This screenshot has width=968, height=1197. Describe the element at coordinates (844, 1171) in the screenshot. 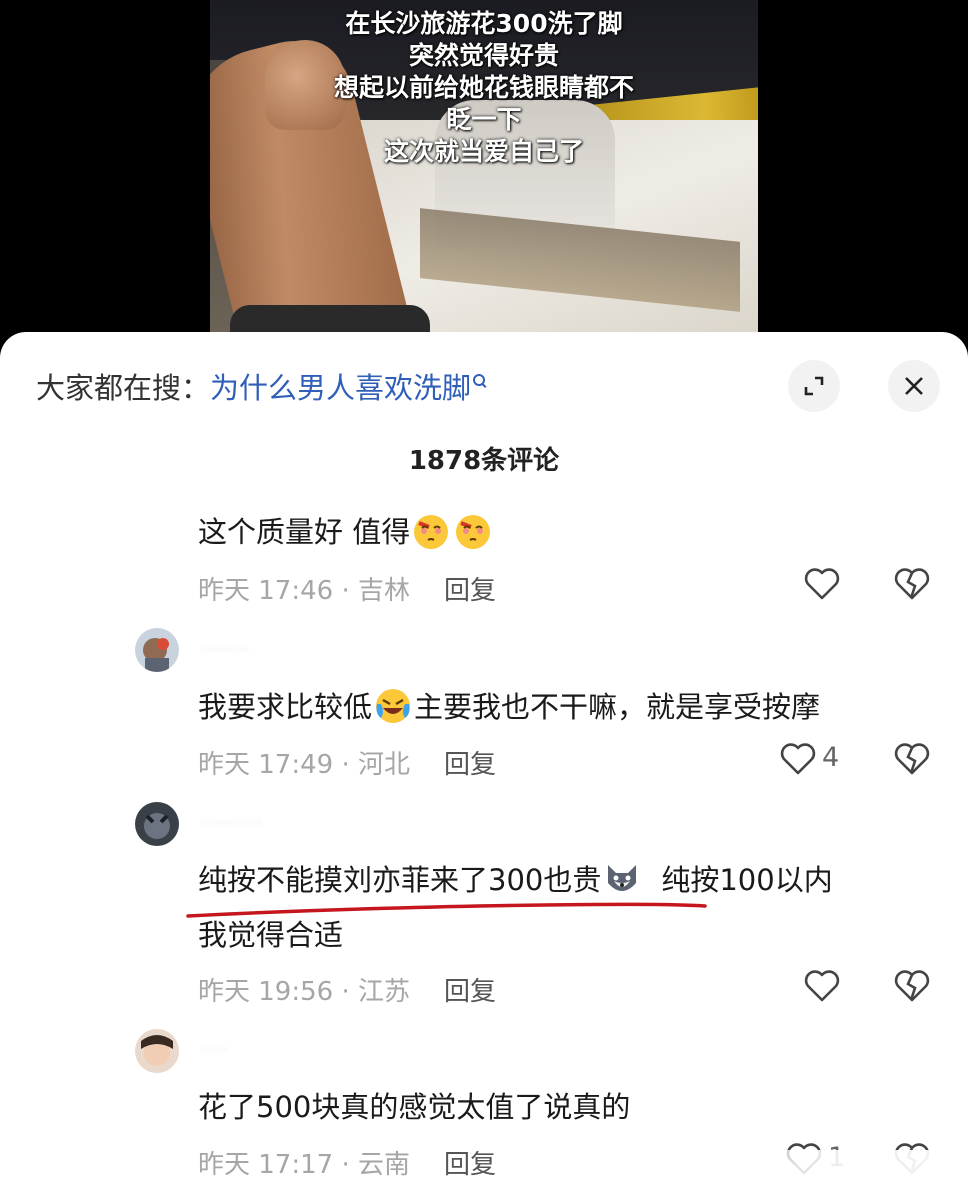

I see `watermark-overlay` at that location.